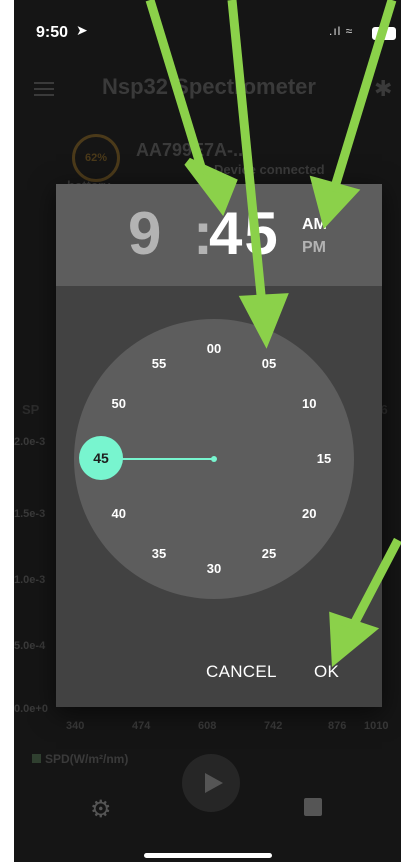  Describe the element at coordinates (309, 404) in the screenshot. I see `minute-label: 10` at that location.